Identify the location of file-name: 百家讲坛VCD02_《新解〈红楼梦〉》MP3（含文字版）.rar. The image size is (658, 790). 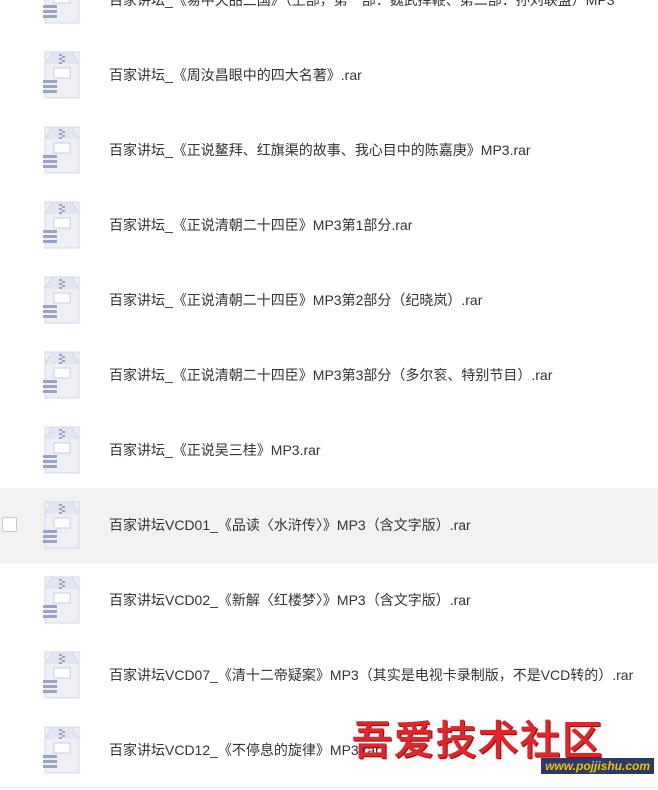
(290, 600).